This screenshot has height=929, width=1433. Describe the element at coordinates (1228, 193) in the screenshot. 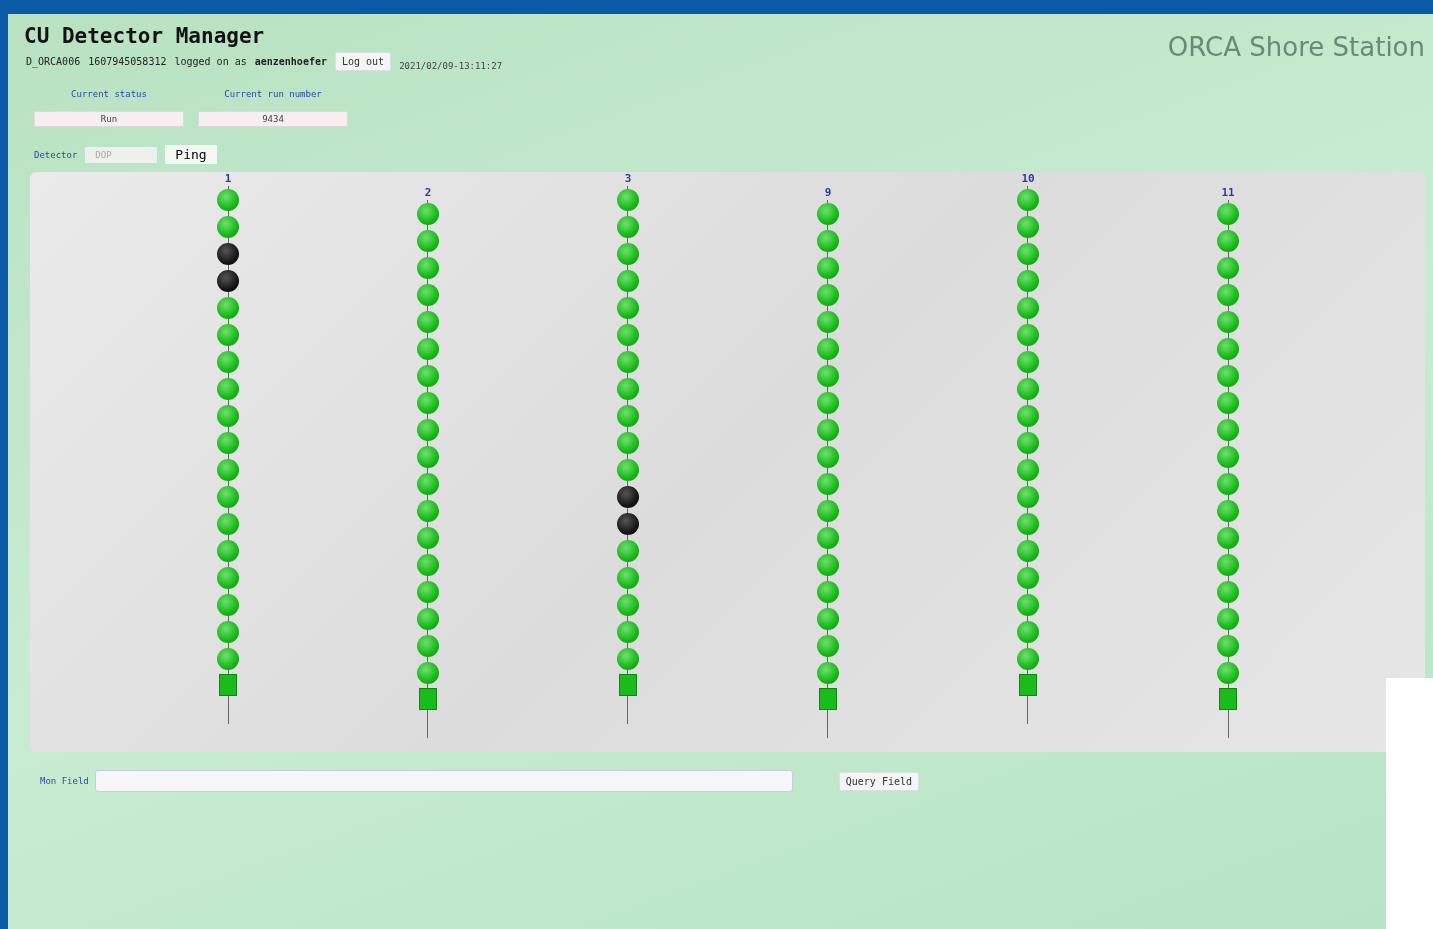

I see `string-label: 11` at that location.